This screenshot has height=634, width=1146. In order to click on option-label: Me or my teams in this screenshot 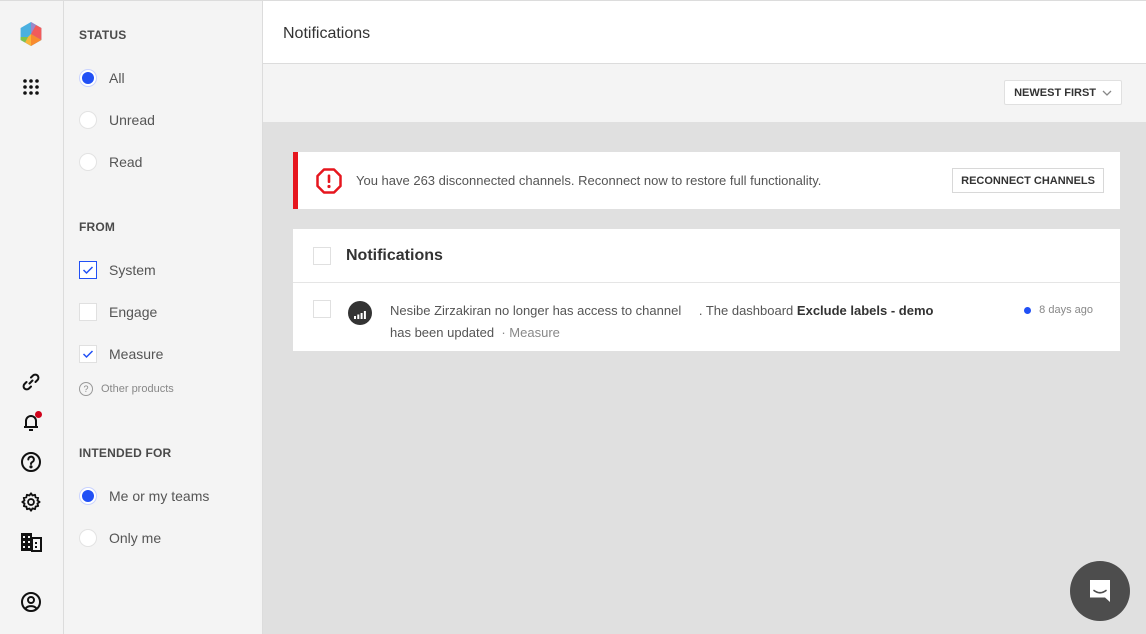, I will do `click(159, 496)`.